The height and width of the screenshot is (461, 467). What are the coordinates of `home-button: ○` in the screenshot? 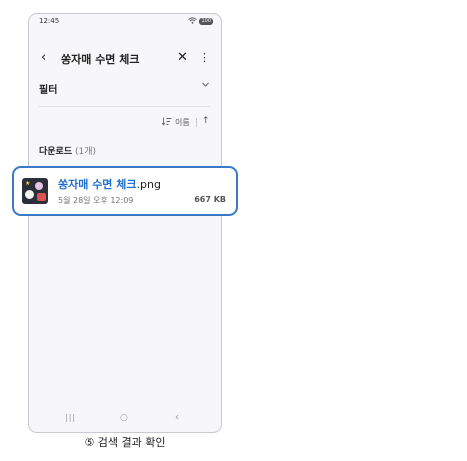 It's located at (124, 418).